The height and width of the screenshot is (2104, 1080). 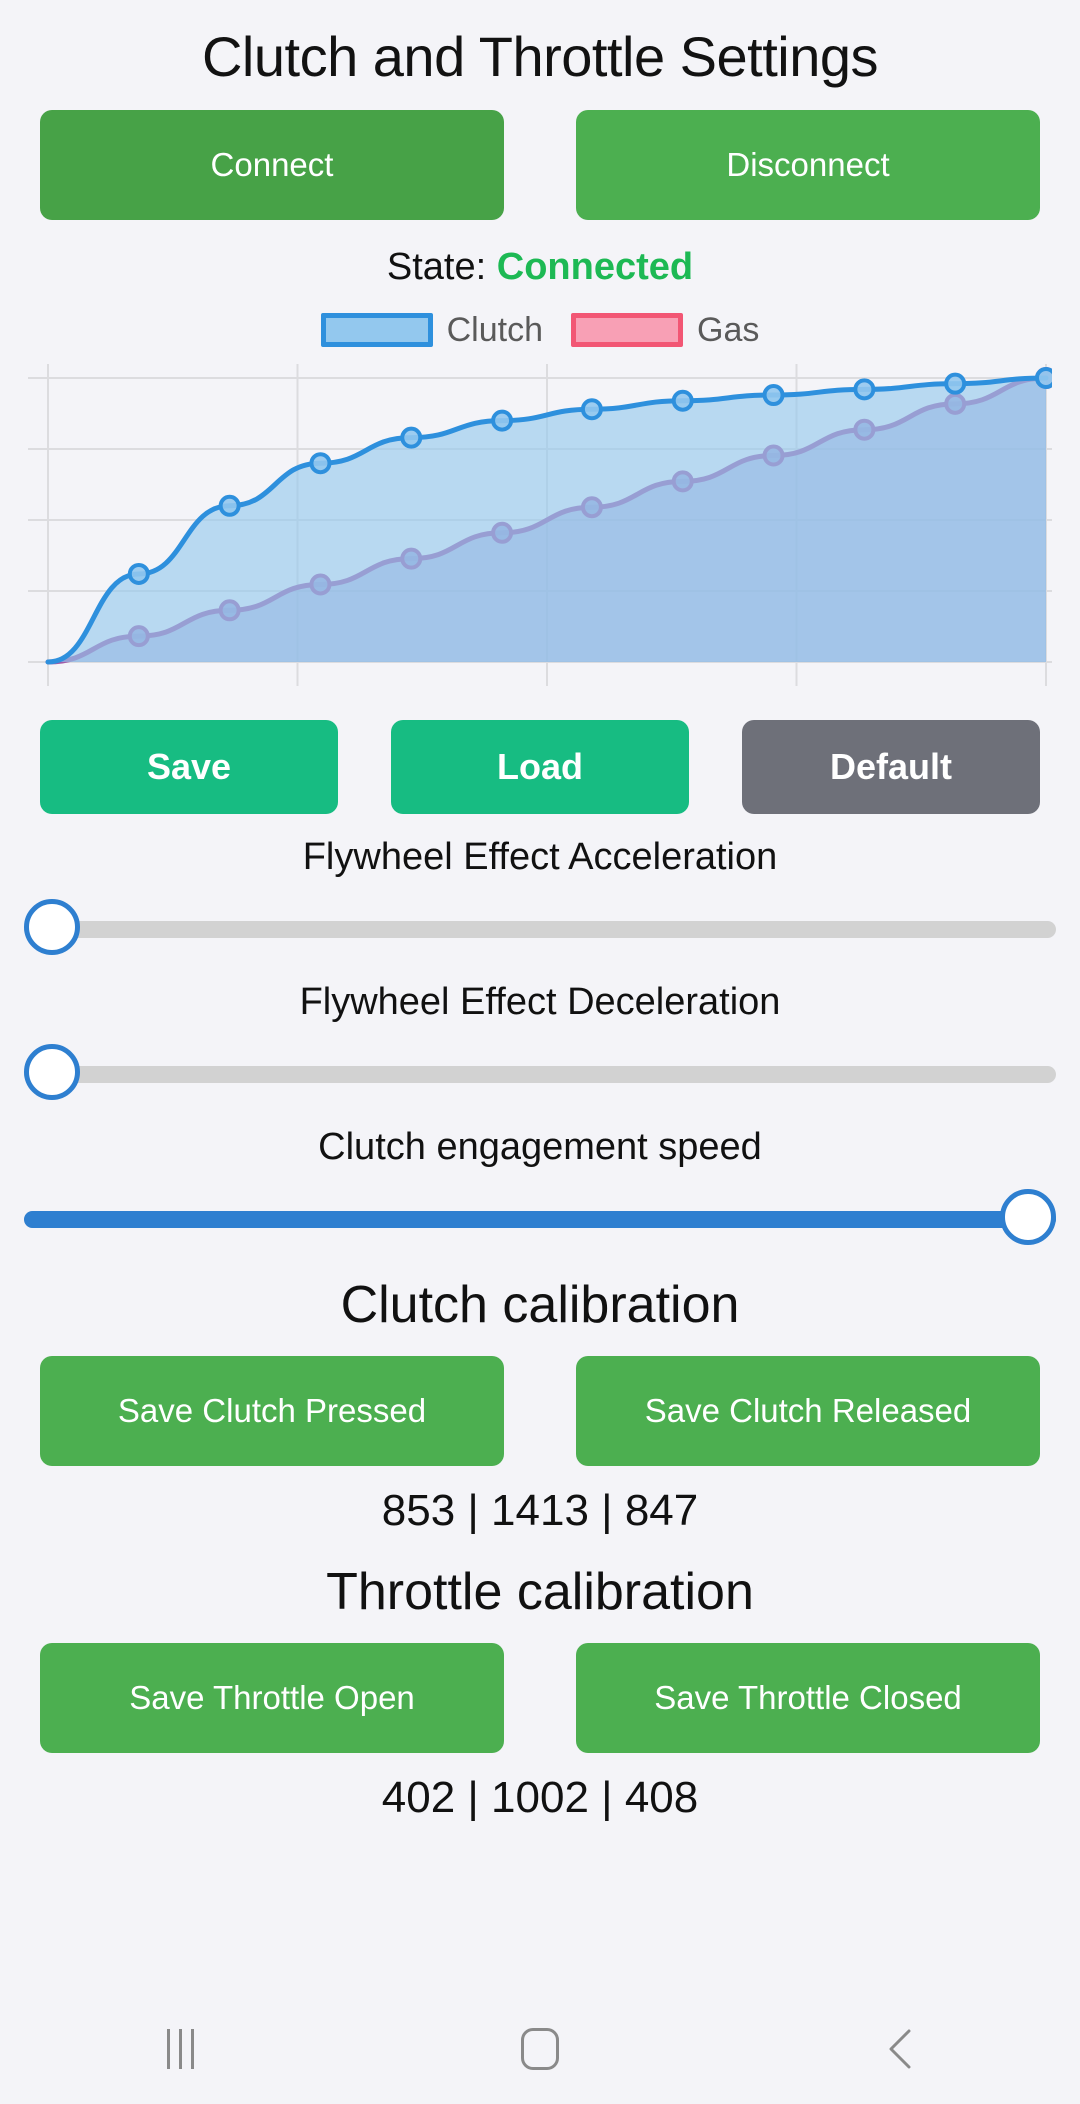 I want to click on back-button, so click(x=900, y=2049).